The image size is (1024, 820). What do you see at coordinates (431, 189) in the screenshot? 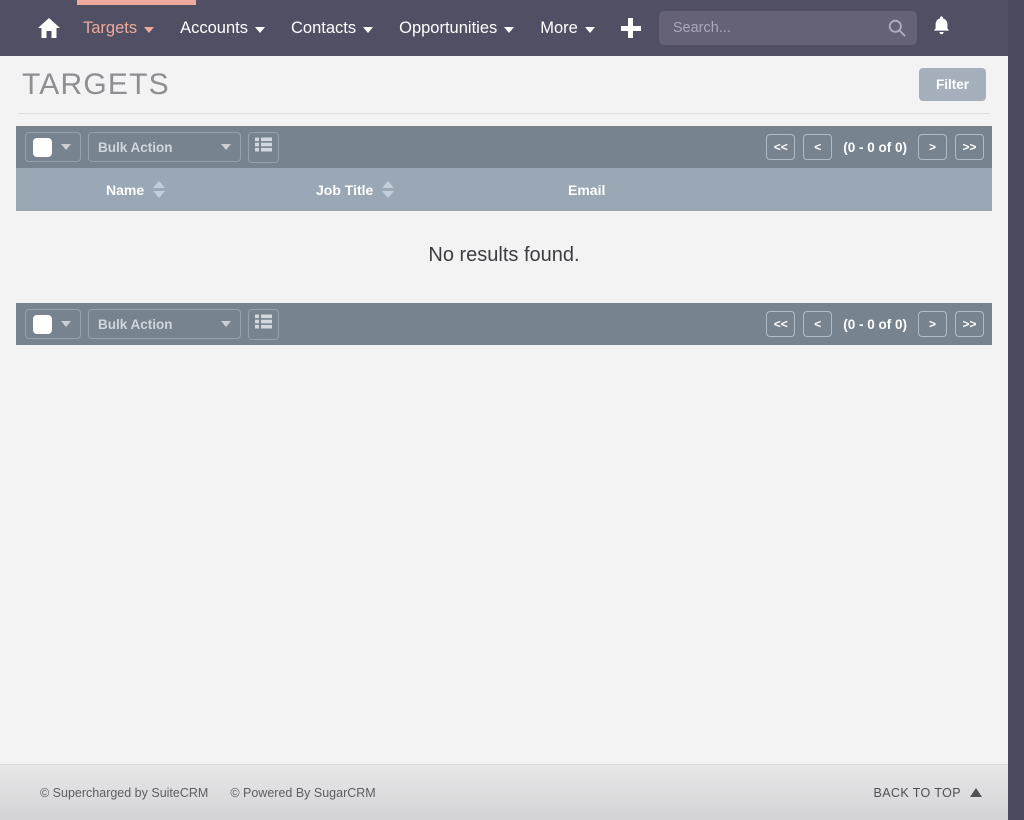
I see `column-header-job-title: Job Title` at bounding box center [431, 189].